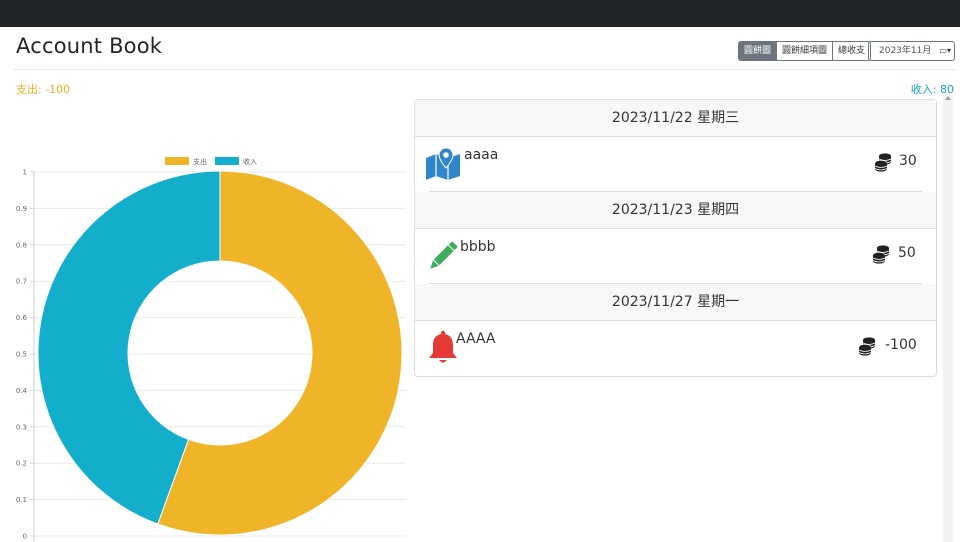 The width and height of the screenshot is (960, 542). What do you see at coordinates (675, 164) in the screenshot?
I see `list-item: aaaa 30` at bounding box center [675, 164].